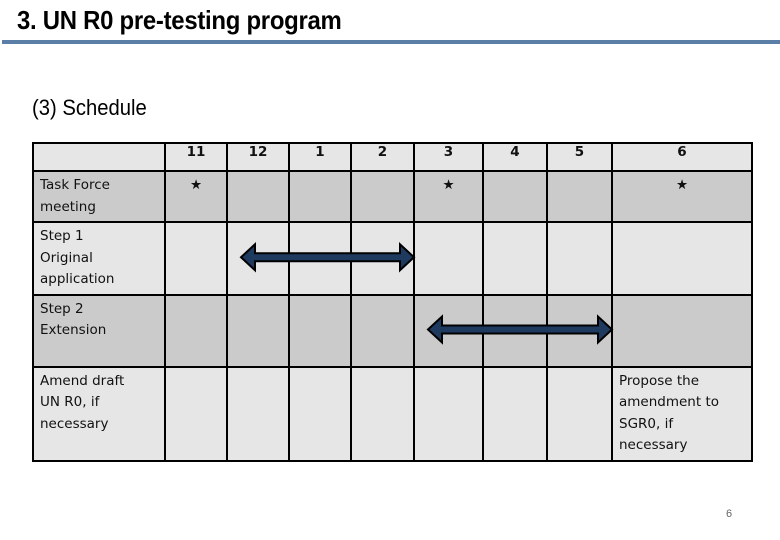 The image size is (780, 540). What do you see at coordinates (179, 20) in the screenshot?
I see `slide-title: 3. UN R0 pre-testing program` at bounding box center [179, 20].